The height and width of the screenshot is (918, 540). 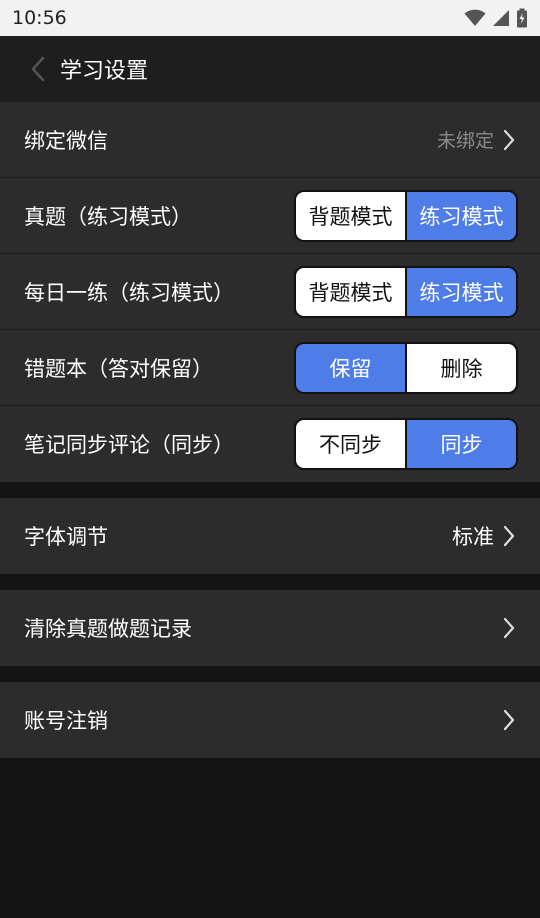 What do you see at coordinates (270, 69) in the screenshot?
I see `app-header: 学习设置` at bounding box center [270, 69].